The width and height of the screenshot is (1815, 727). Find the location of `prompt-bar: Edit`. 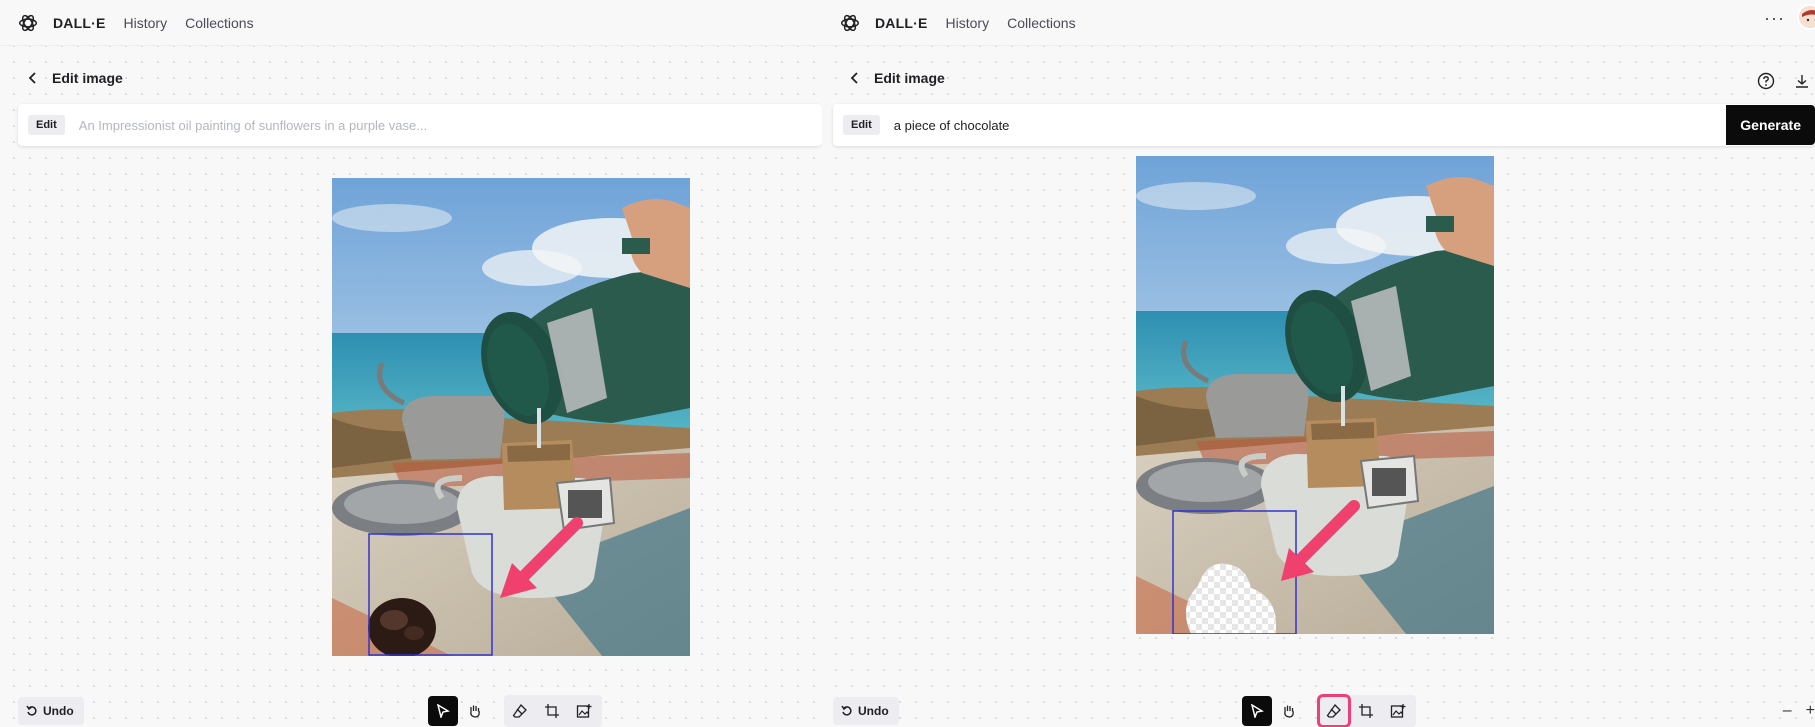

prompt-bar: Edit is located at coordinates (420, 125).